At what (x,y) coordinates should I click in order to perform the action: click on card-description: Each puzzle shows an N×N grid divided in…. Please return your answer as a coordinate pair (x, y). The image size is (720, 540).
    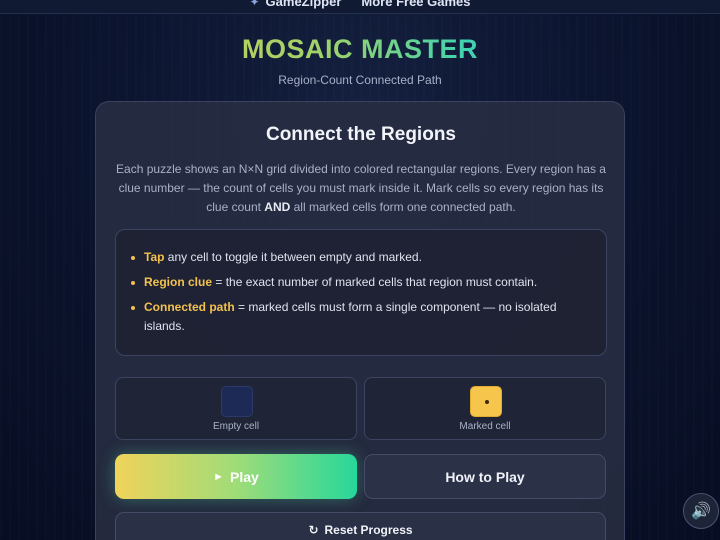
    Looking at the image, I should click on (361, 188).